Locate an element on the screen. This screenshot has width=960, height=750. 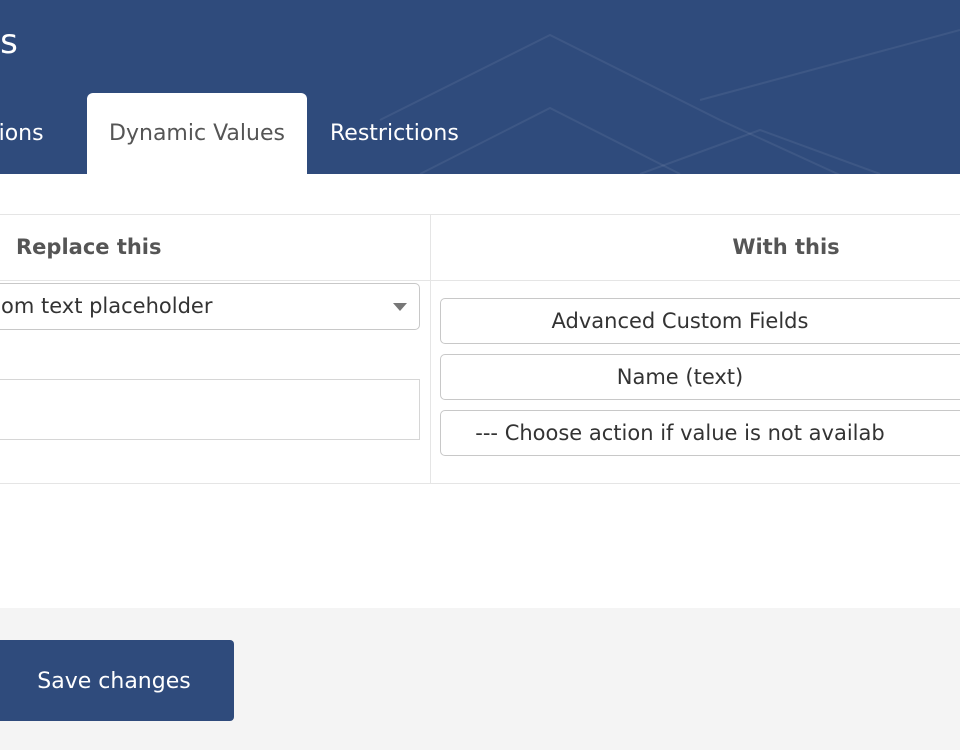
with-column-header: With this is located at coordinates (786, 247).